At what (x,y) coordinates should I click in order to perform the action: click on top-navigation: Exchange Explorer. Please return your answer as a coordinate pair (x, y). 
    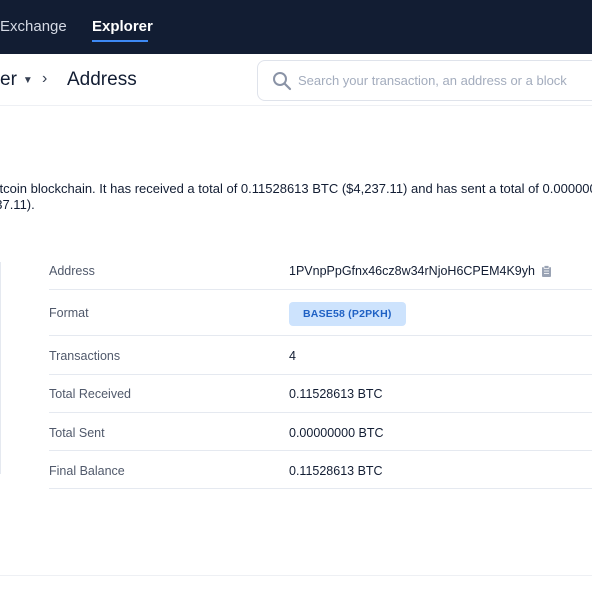
    Looking at the image, I should click on (296, 27).